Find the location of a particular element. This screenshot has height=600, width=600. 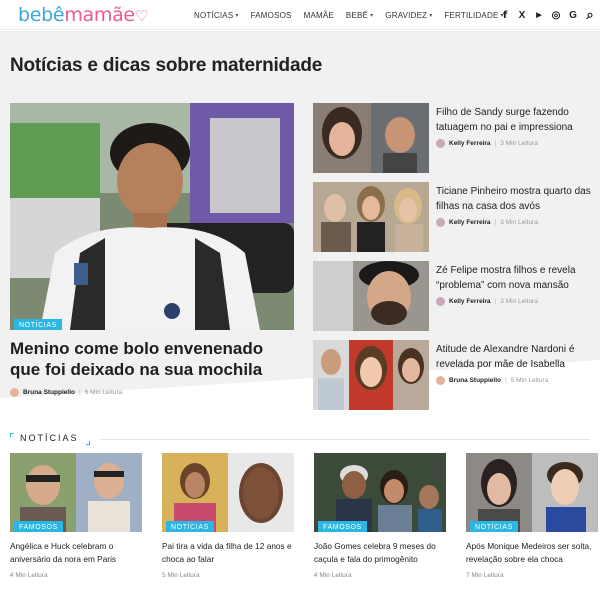

section-title: NOTÍCIAS is located at coordinates (49, 438).